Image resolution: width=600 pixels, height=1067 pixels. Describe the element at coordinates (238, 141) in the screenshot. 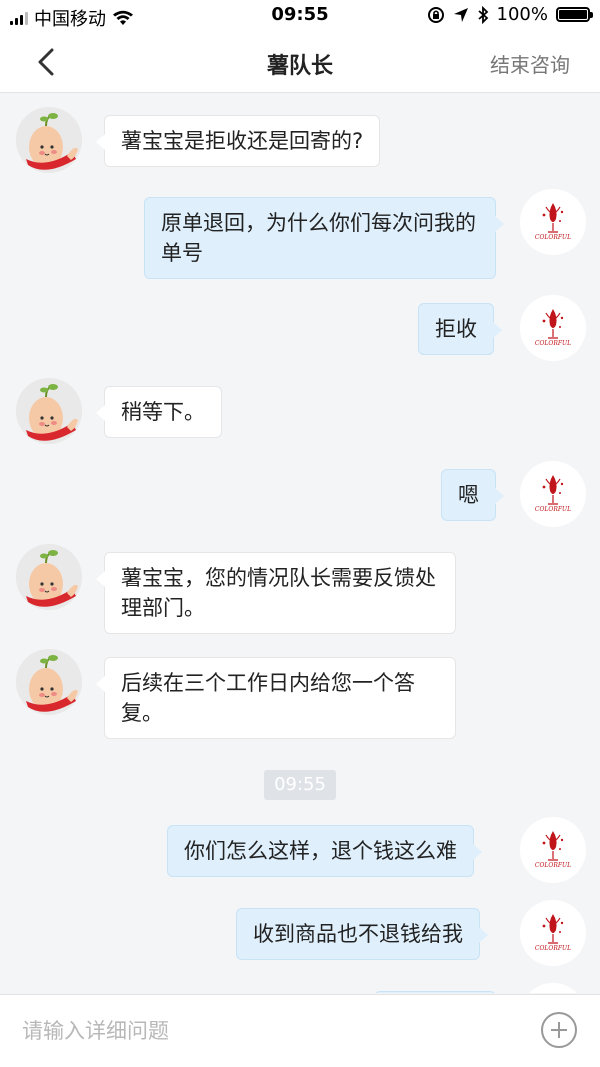

I see `message-bubble-received: 薯宝宝是拒收还是回寄的?` at that location.